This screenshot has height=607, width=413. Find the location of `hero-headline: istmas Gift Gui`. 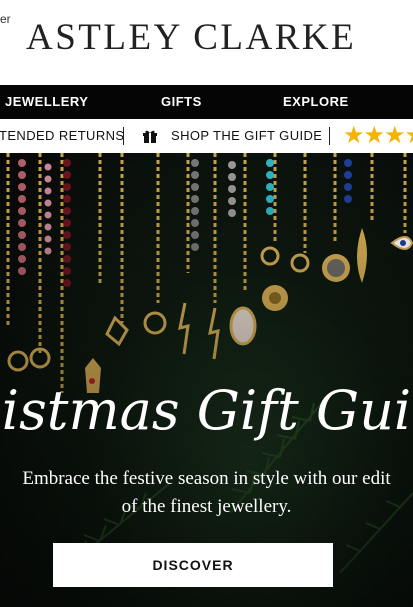

hero-headline: istmas Gift Gui is located at coordinates (206, 411).